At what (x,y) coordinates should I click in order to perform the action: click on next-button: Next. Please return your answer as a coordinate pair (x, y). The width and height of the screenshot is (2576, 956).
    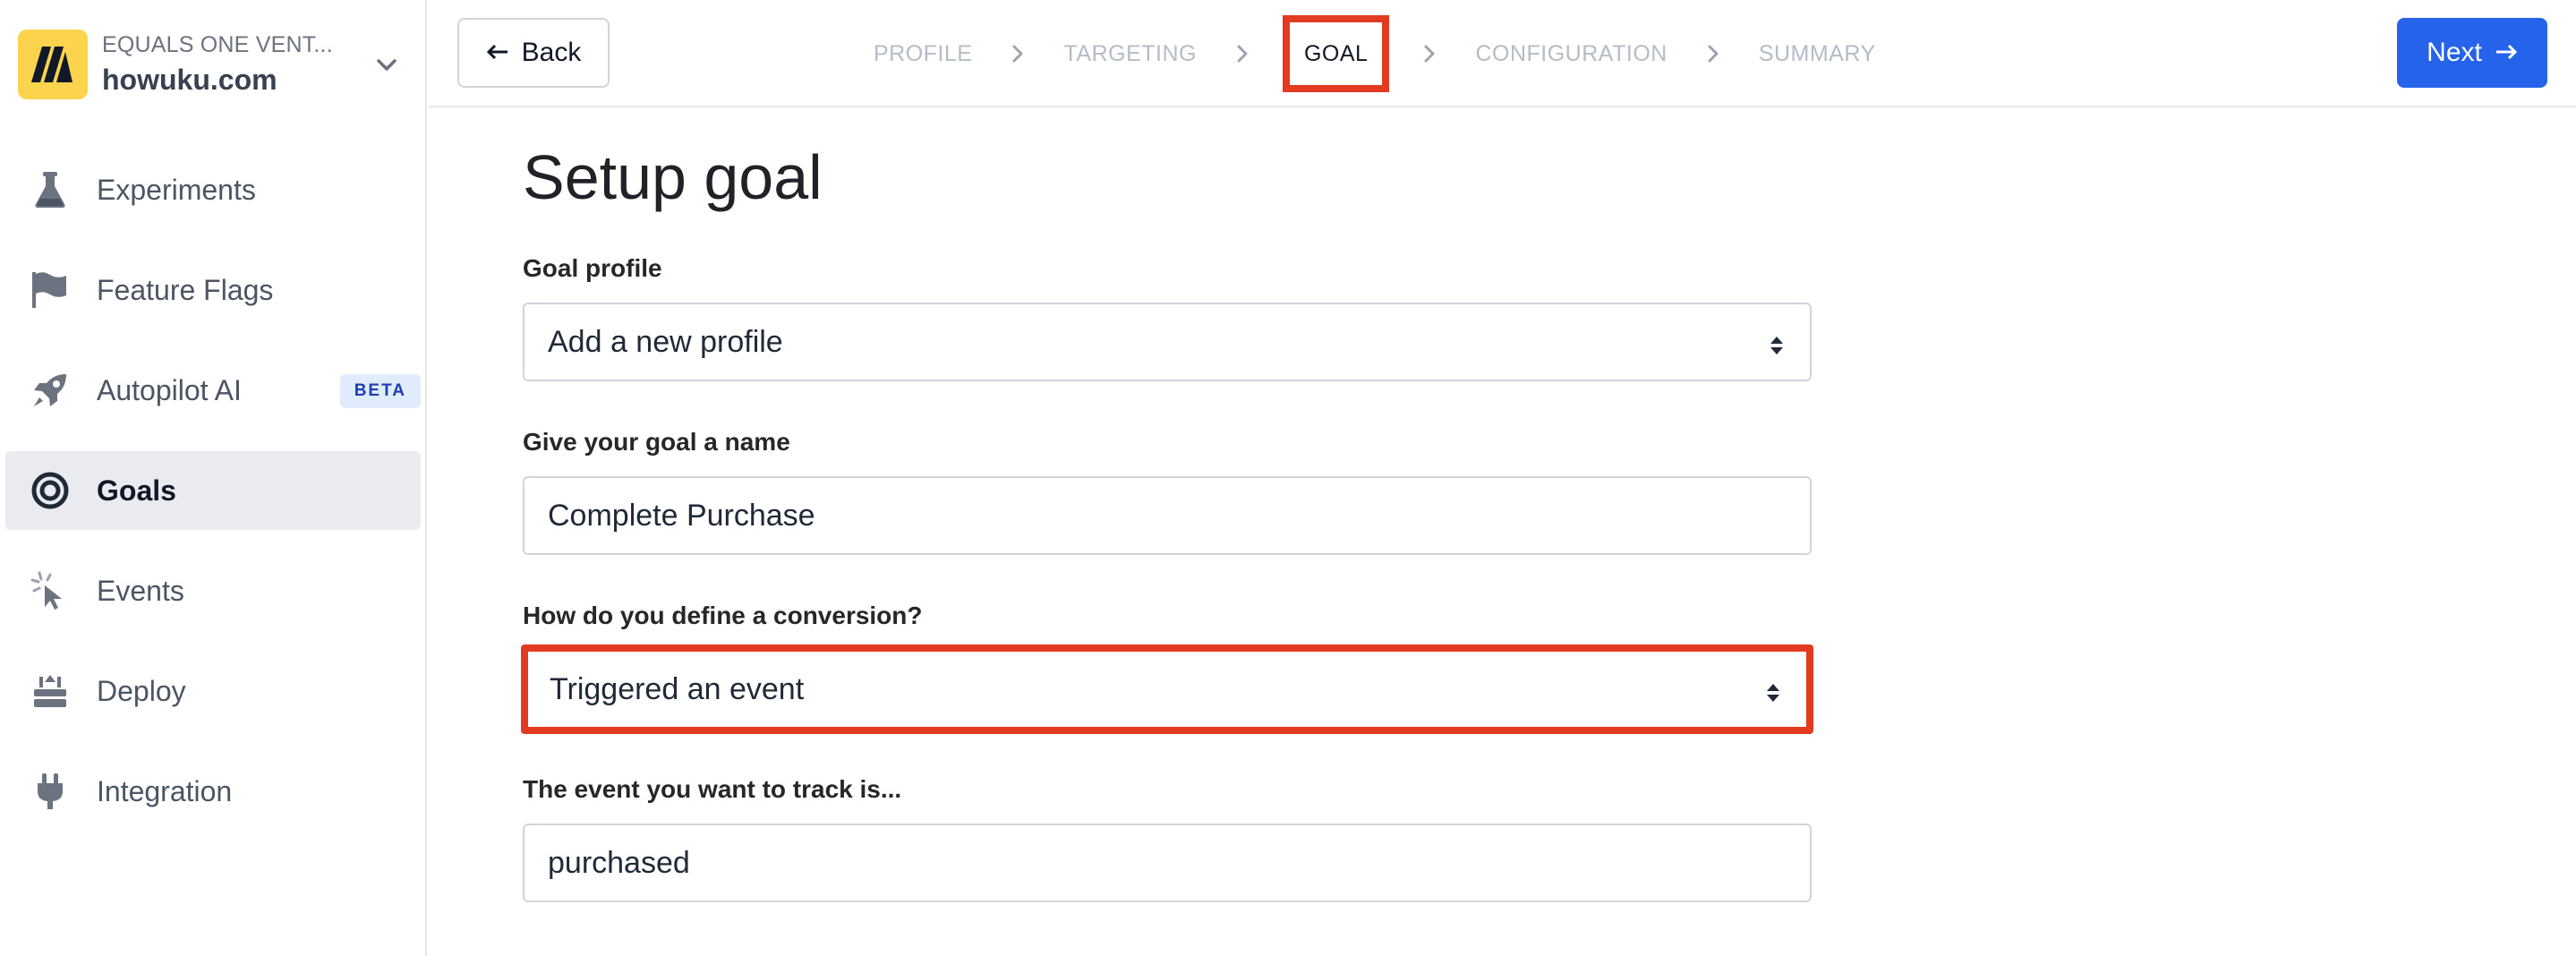
    Looking at the image, I should click on (2472, 53).